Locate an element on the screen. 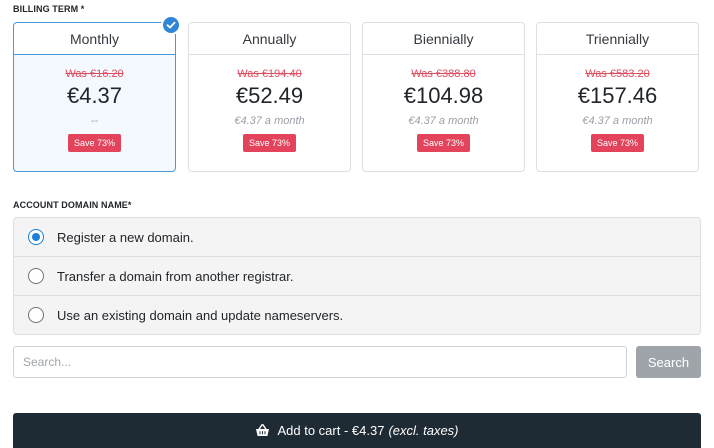 The width and height of the screenshot is (714, 448). term-price: €157.46 is located at coordinates (617, 95).